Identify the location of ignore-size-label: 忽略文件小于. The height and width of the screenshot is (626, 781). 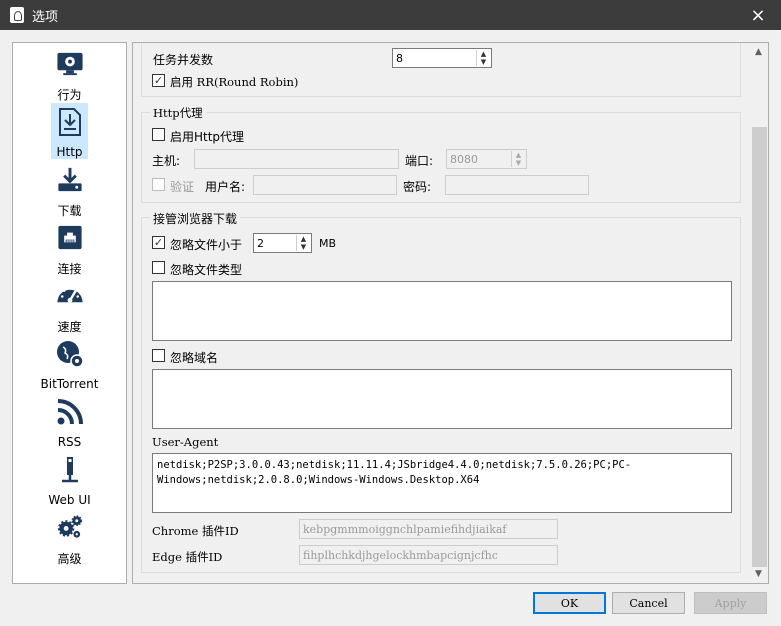
(206, 245).